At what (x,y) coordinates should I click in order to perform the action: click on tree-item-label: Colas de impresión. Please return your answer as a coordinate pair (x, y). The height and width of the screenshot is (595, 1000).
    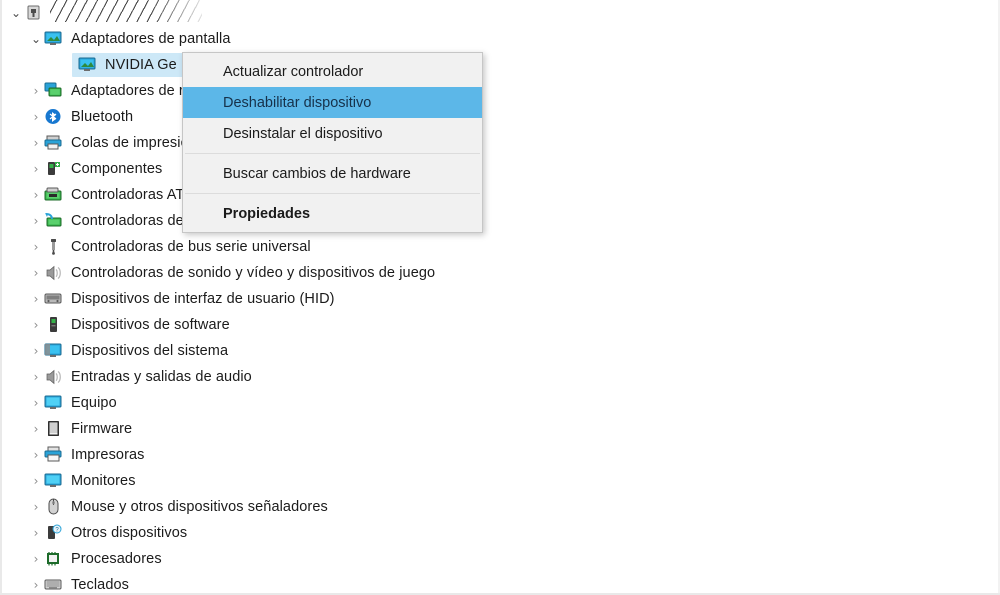
    Looking at the image, I should click on (134, 143).